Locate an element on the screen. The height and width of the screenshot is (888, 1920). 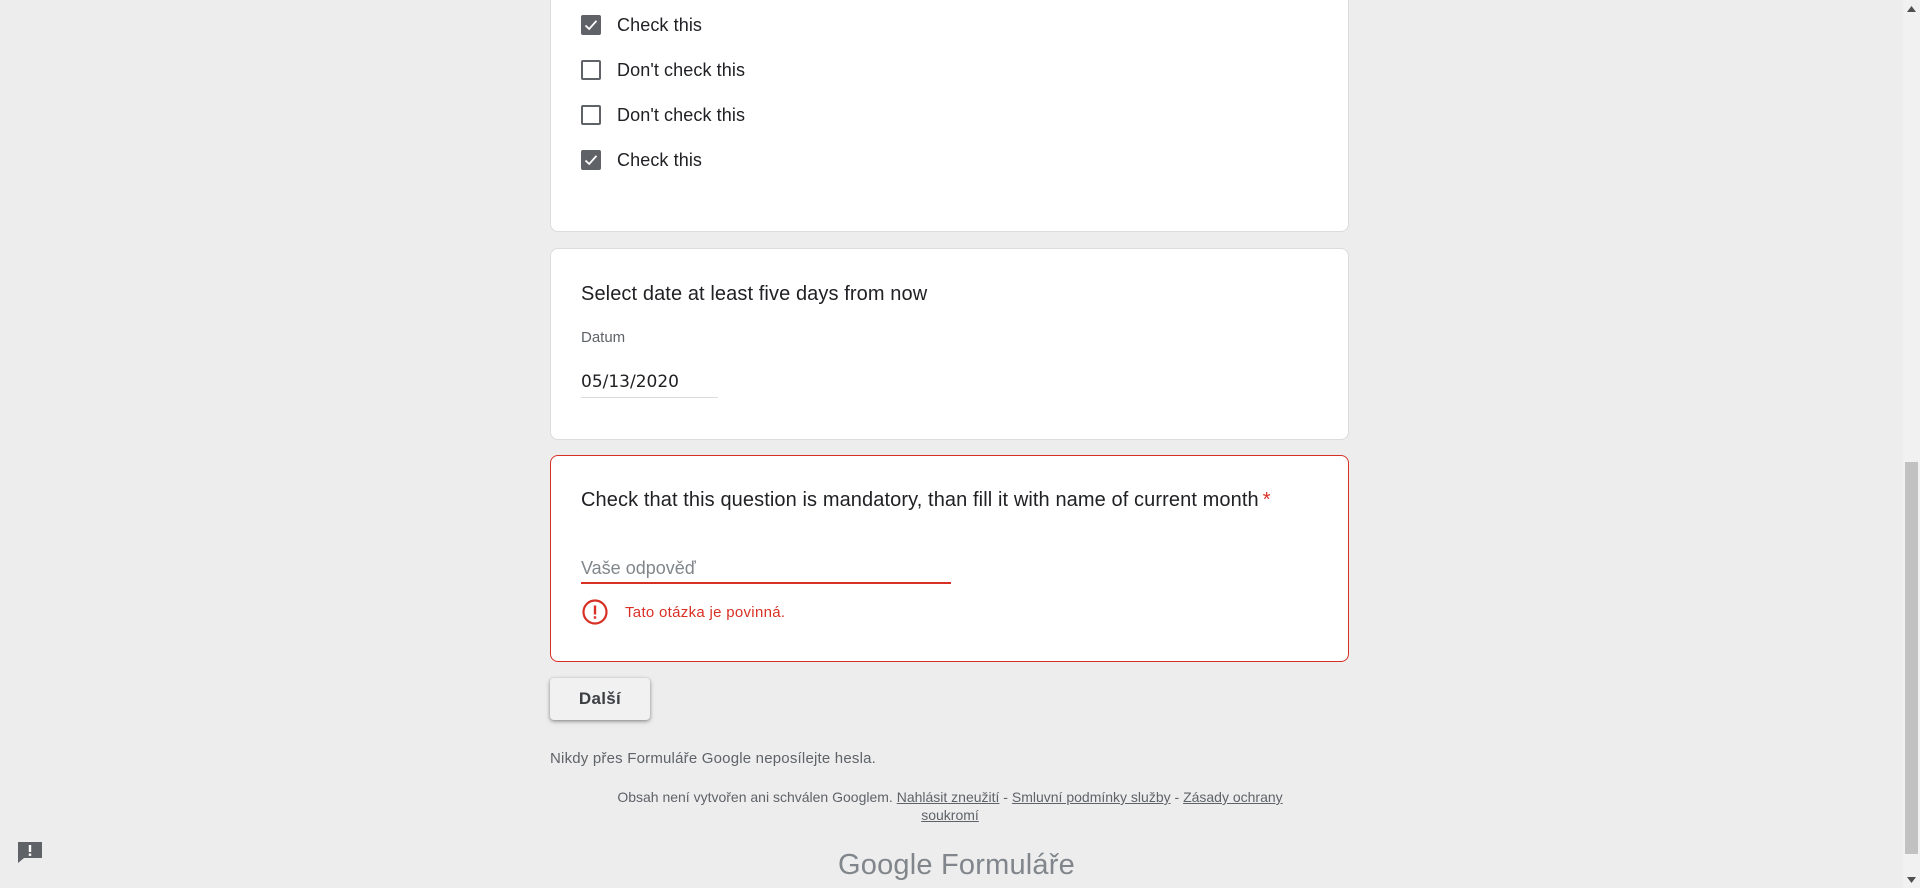
scroll-down-arrow is located at coordinates (1911, 879).